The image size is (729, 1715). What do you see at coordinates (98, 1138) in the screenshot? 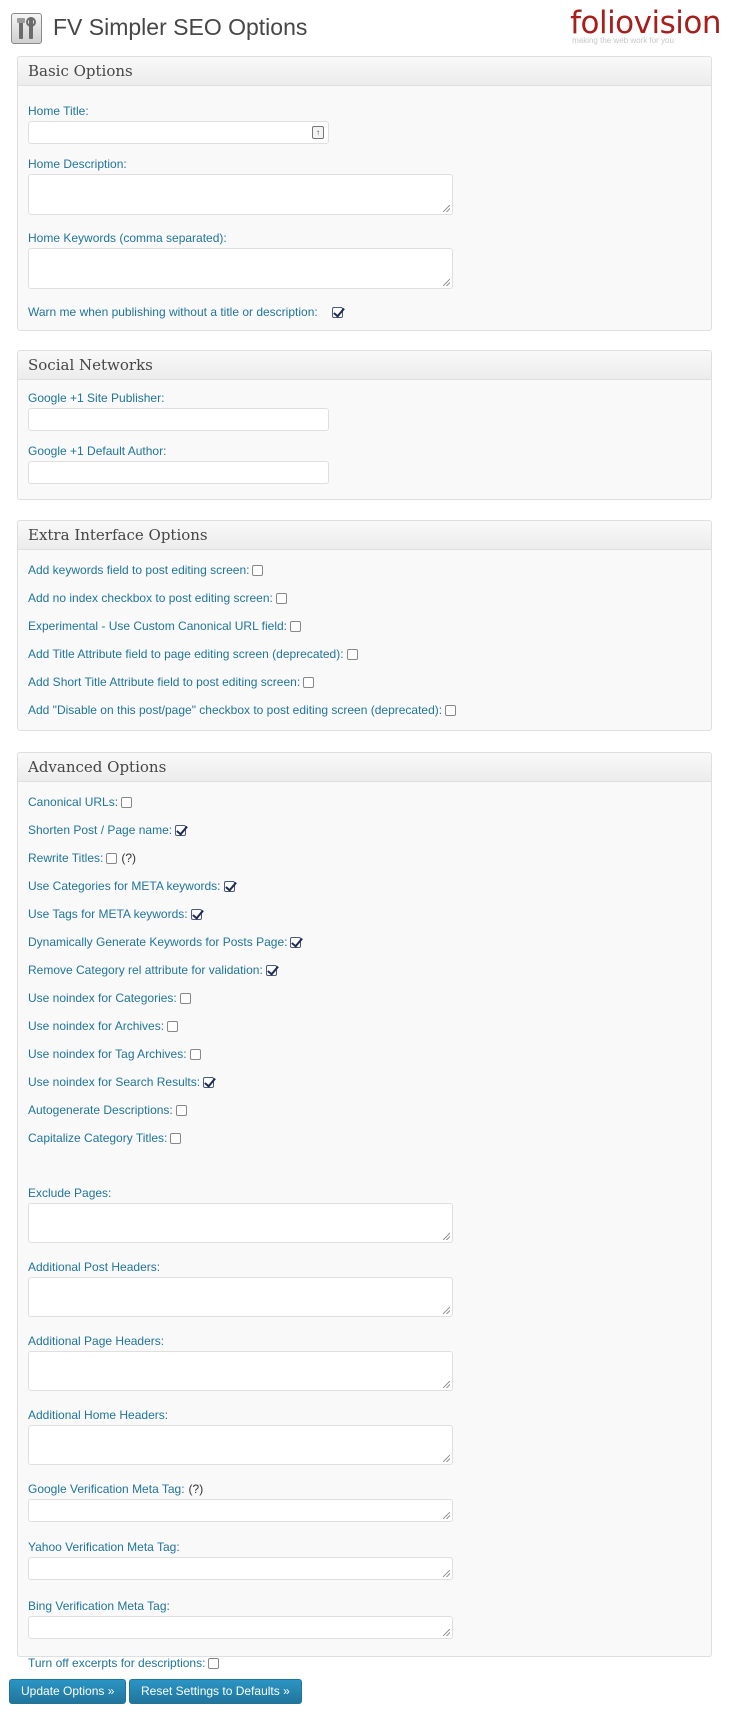
I see `advanced-option-label: Capitalize Category Titles:` at bounding box center [98, 1138].